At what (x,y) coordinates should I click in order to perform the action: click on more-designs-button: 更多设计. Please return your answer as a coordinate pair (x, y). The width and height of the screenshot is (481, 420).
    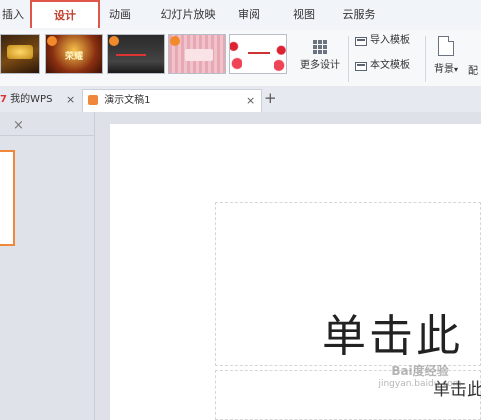
    Looking at the image, I should click on (320, 58).